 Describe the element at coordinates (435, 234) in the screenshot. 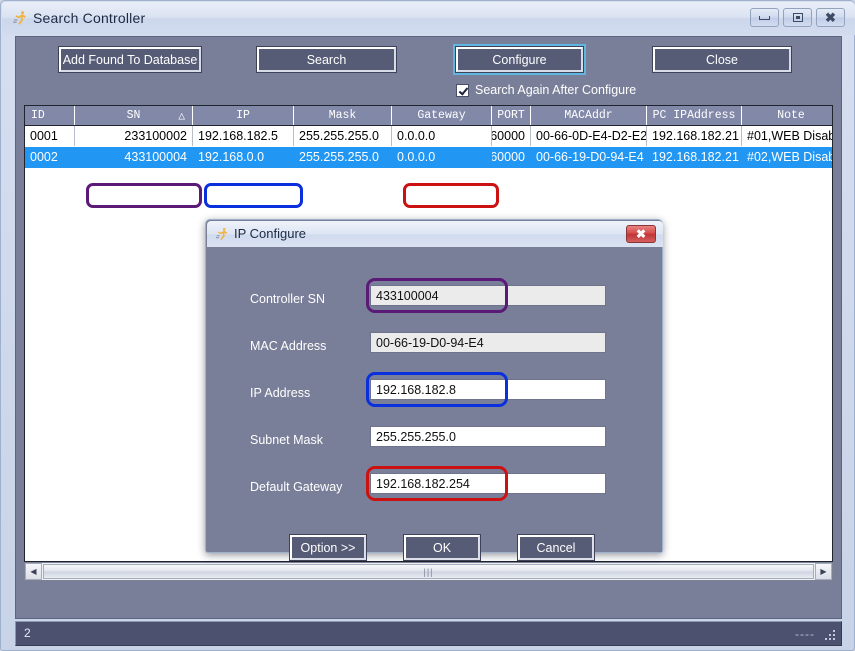

I see `dialog-titlebar: IP Configure ✖` at that location.